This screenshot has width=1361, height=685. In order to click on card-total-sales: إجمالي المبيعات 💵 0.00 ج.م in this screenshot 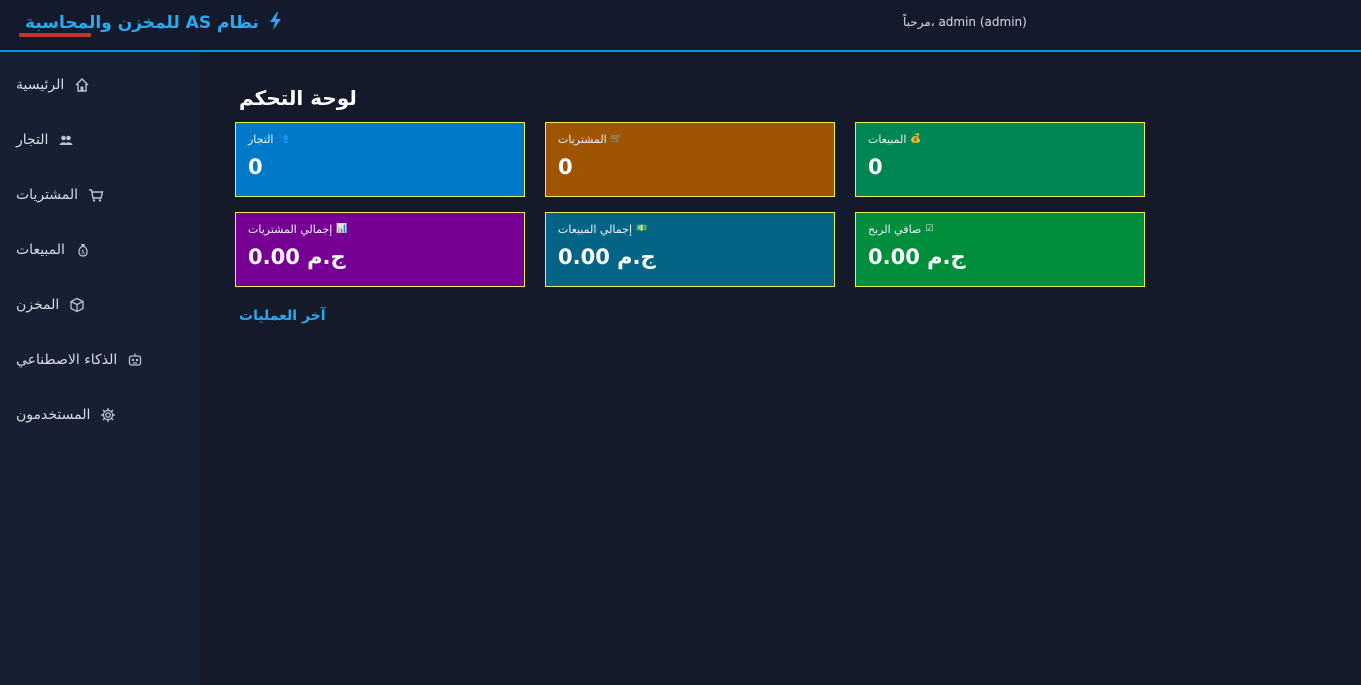, I will do `click(690, 249)`.